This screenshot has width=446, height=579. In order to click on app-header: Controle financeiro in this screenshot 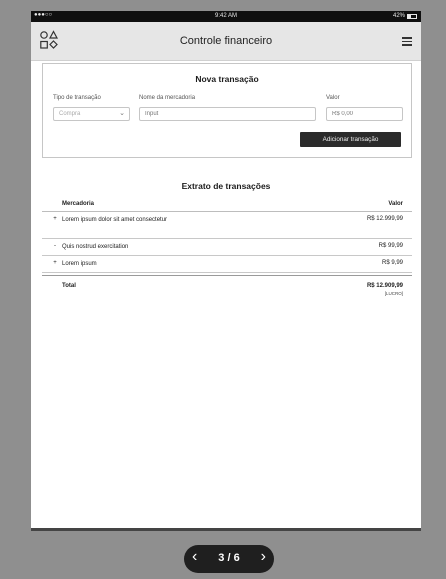, I will do `click(226, 41)`.